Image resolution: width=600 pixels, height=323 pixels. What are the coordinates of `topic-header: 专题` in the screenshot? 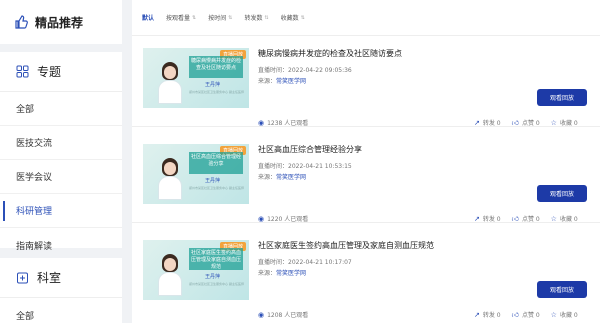 It's located at (61, 72).